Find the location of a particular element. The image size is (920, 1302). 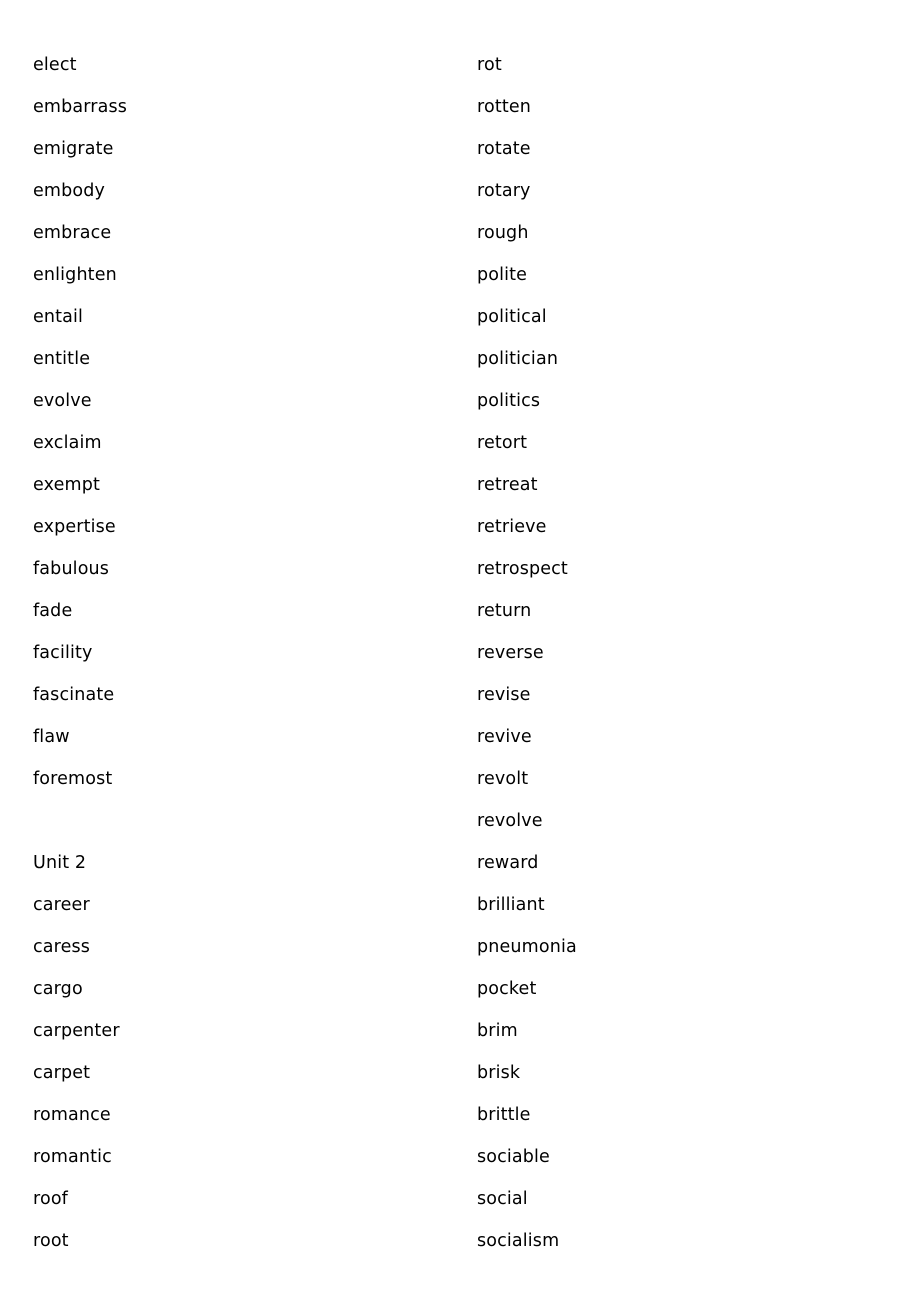

word-list-item: retrospect is located at coordinates (522, 569).